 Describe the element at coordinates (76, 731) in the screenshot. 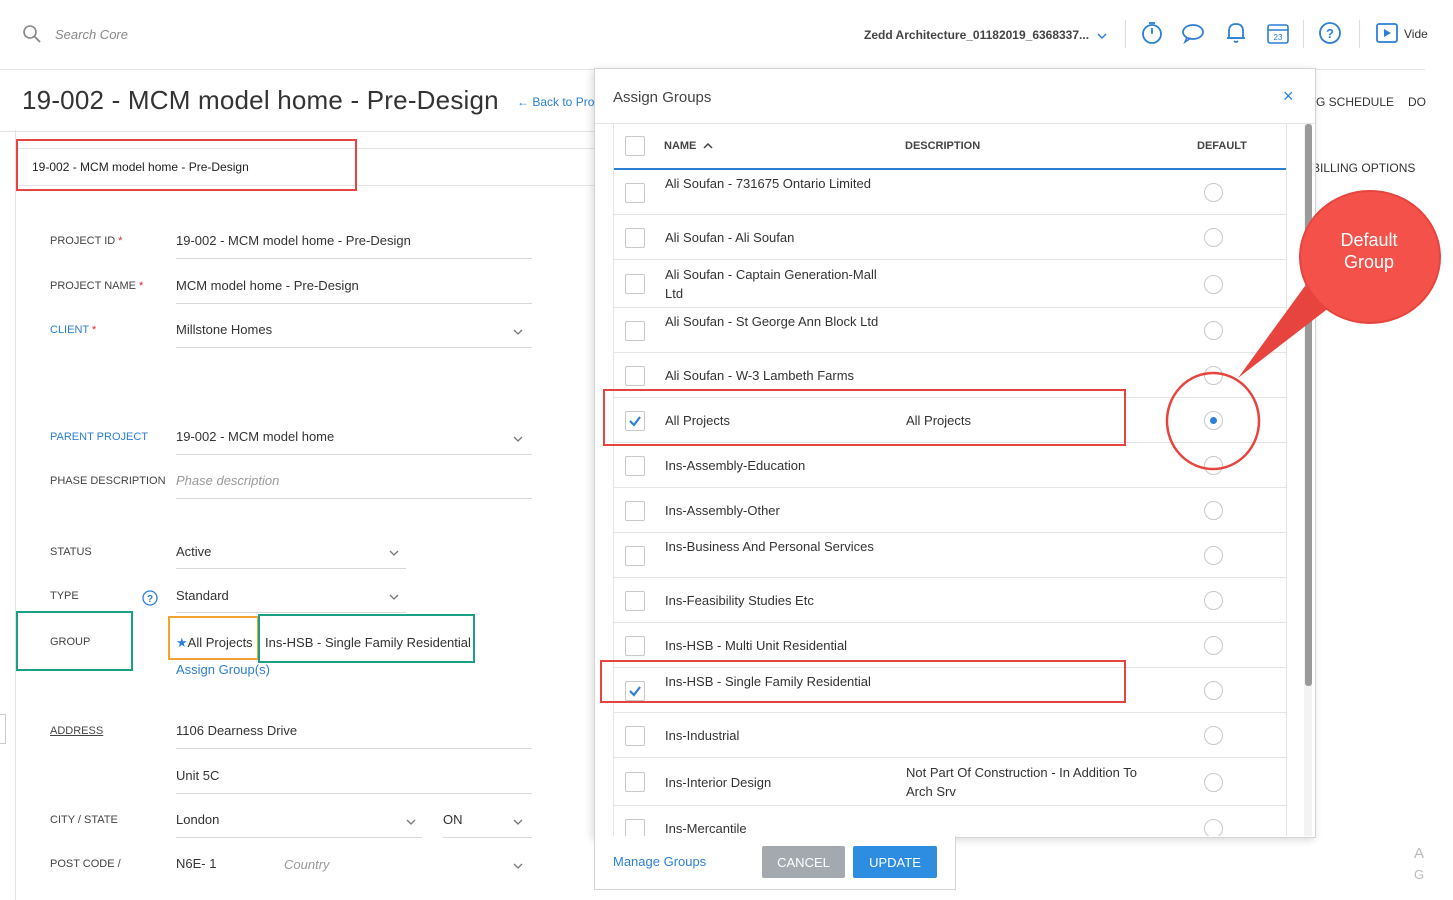

I see `address-label: ADDRESS` at that location.